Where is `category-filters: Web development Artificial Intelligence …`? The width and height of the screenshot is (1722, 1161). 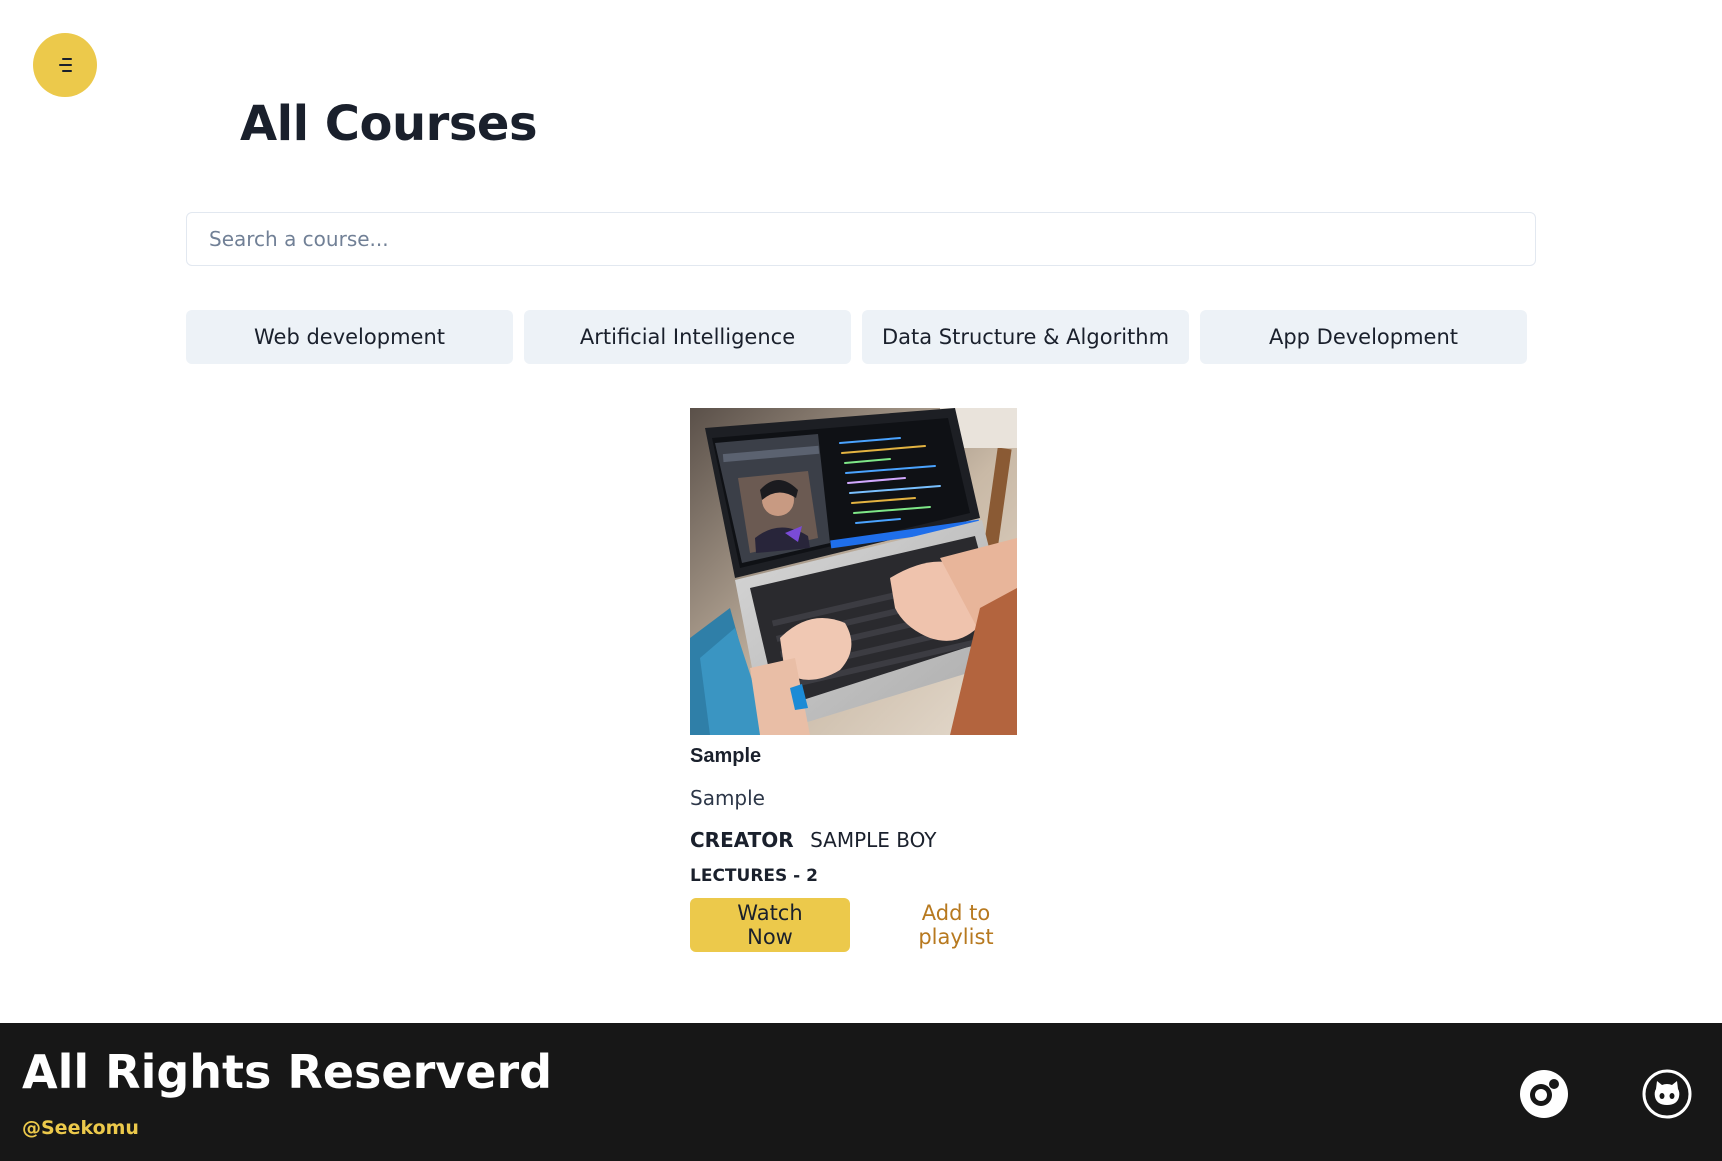
category-filters: Web development Artificial Intelligence … is located at coordinates (856, 337).